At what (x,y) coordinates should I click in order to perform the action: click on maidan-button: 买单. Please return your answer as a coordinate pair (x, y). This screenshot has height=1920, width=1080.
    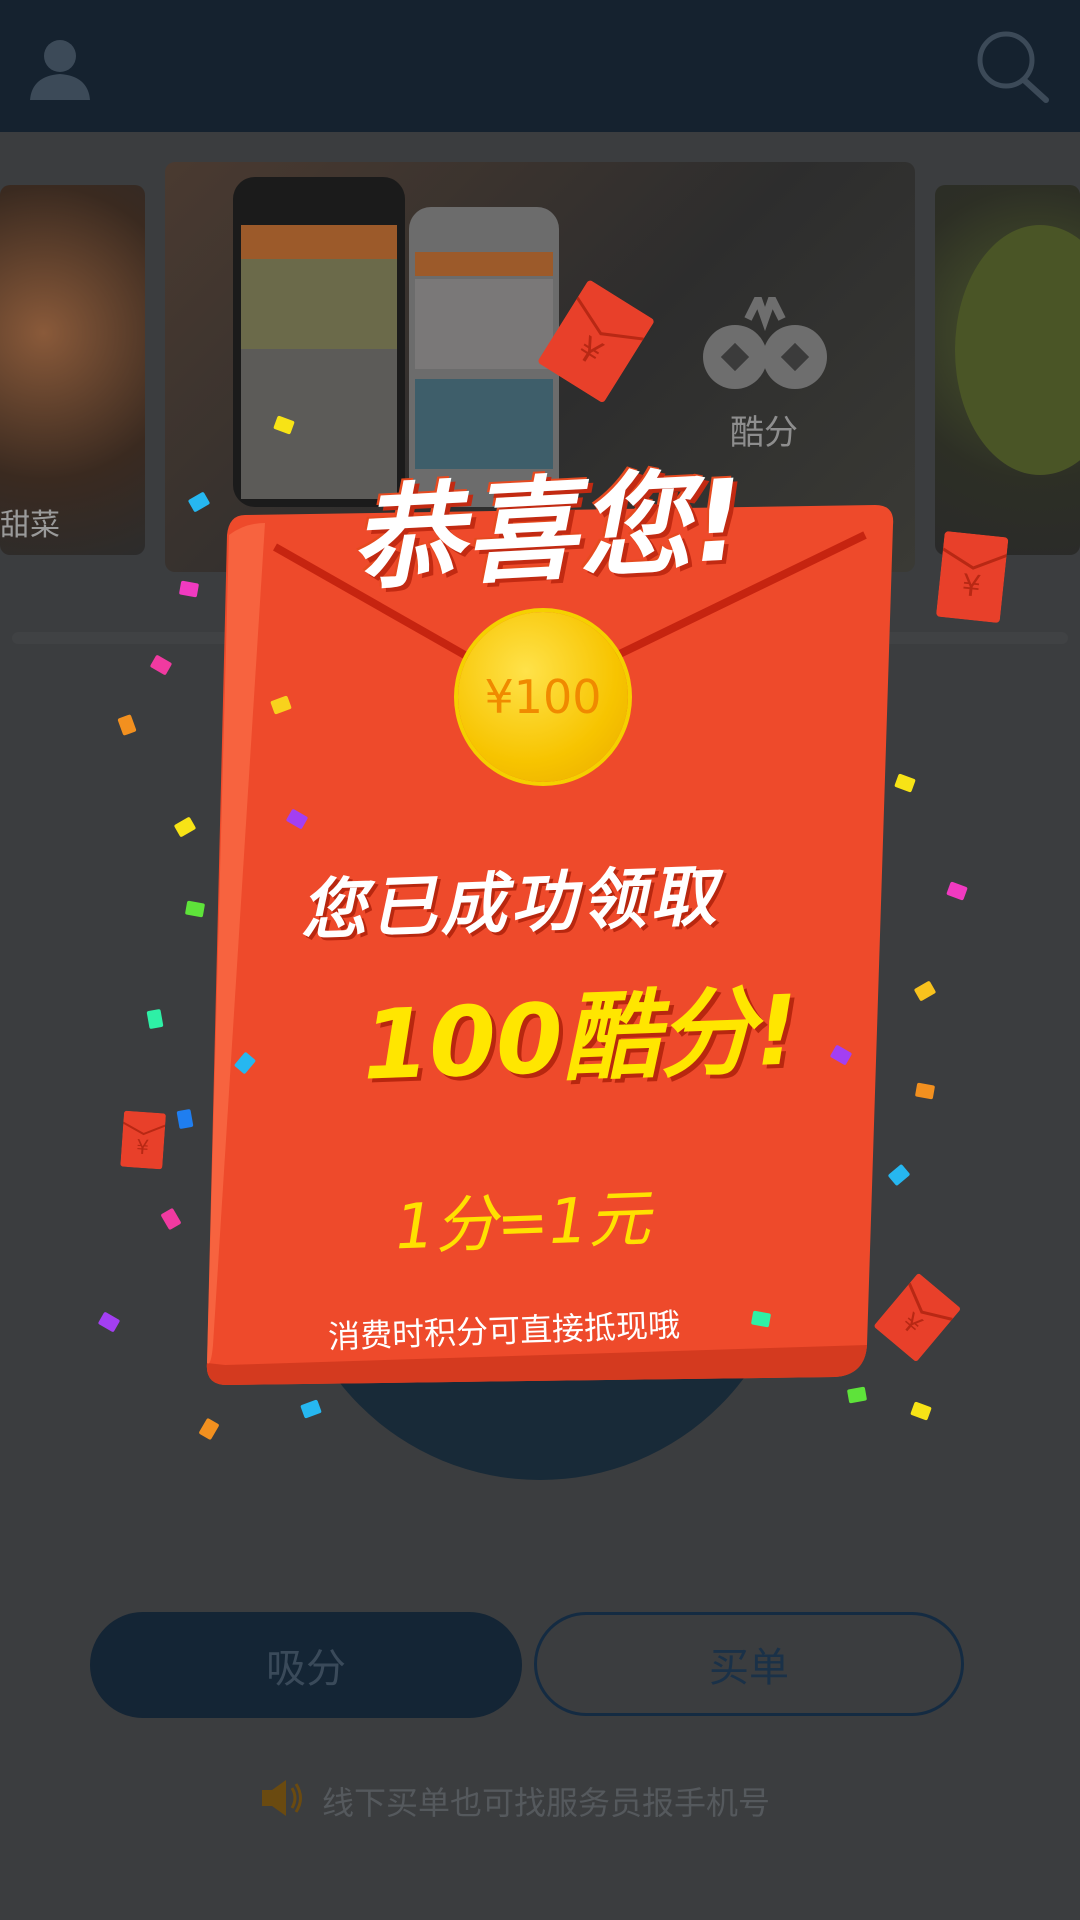
    Looking at the image, I should click on (749, 1664).